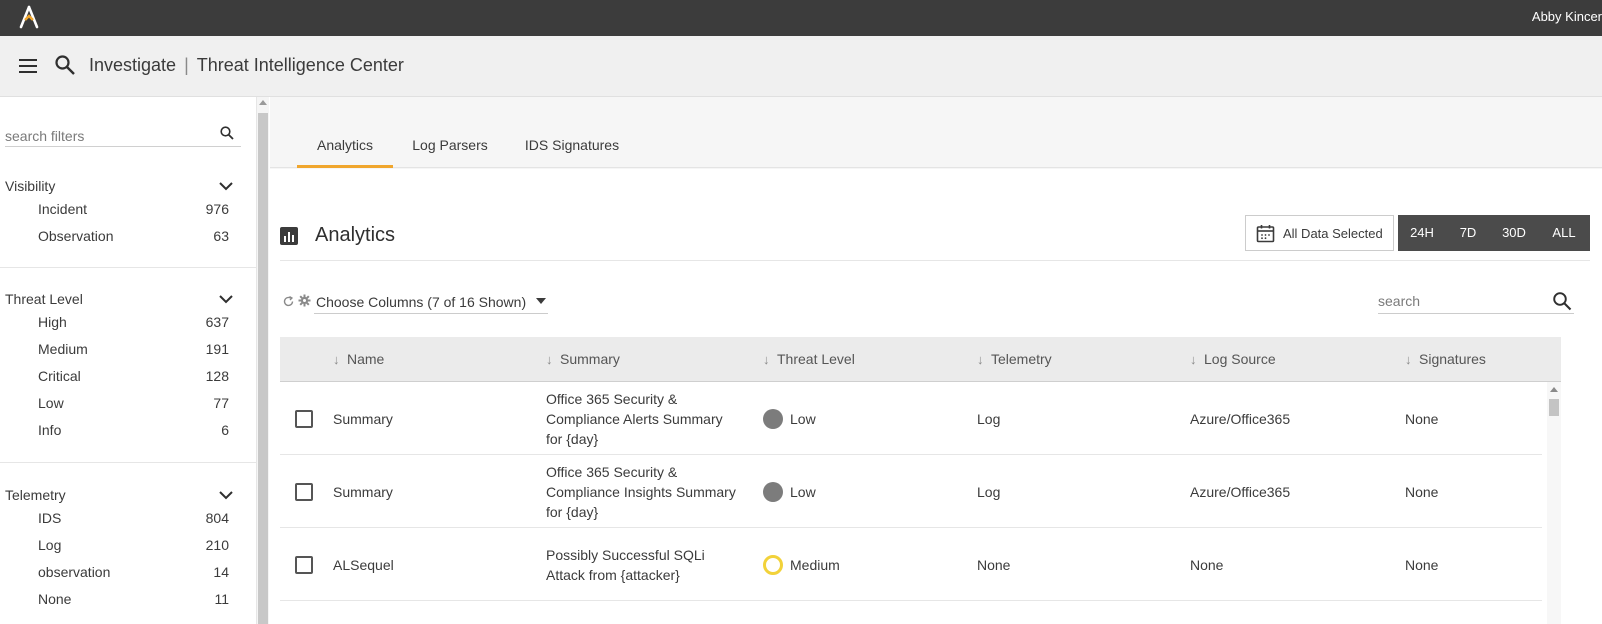 Image resolution: width=1602 pixels, height=624 pixels. Describe the element at coordinates (1554, 503) in the screenshot. I see `table-scrollbar` at that location.